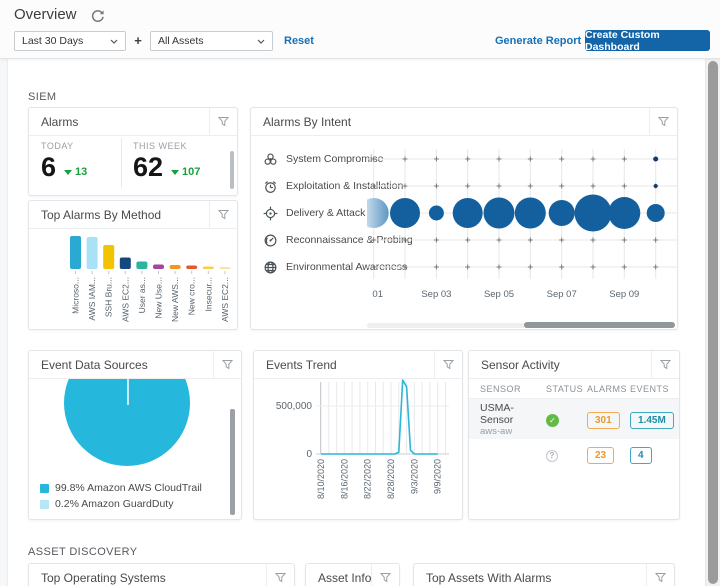 The height and width of the screenshot is (586, 720). What do you see at coordinates (57, 146) in the screenshot?
I see `today-label: TODAY` at bounding box center [57, 146].